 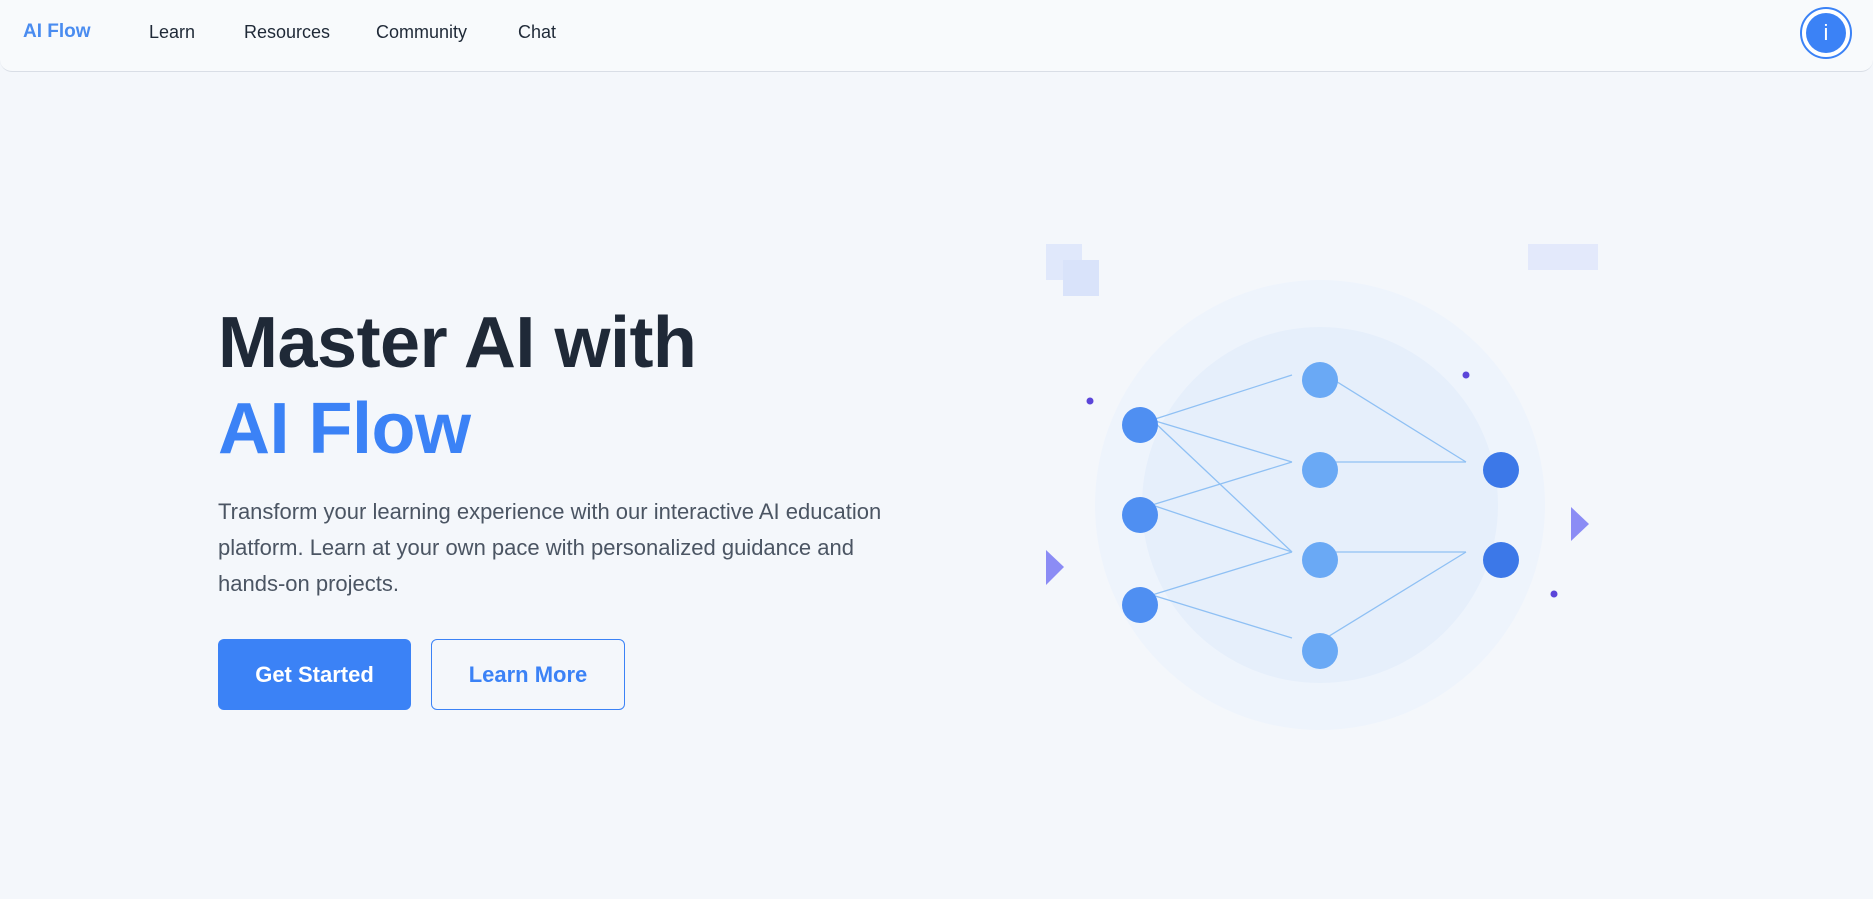 What do you see at coordinates (57, 32) in the screenshot?
I see `brand-logo: AI Flow` at bounding box center [57, 32].